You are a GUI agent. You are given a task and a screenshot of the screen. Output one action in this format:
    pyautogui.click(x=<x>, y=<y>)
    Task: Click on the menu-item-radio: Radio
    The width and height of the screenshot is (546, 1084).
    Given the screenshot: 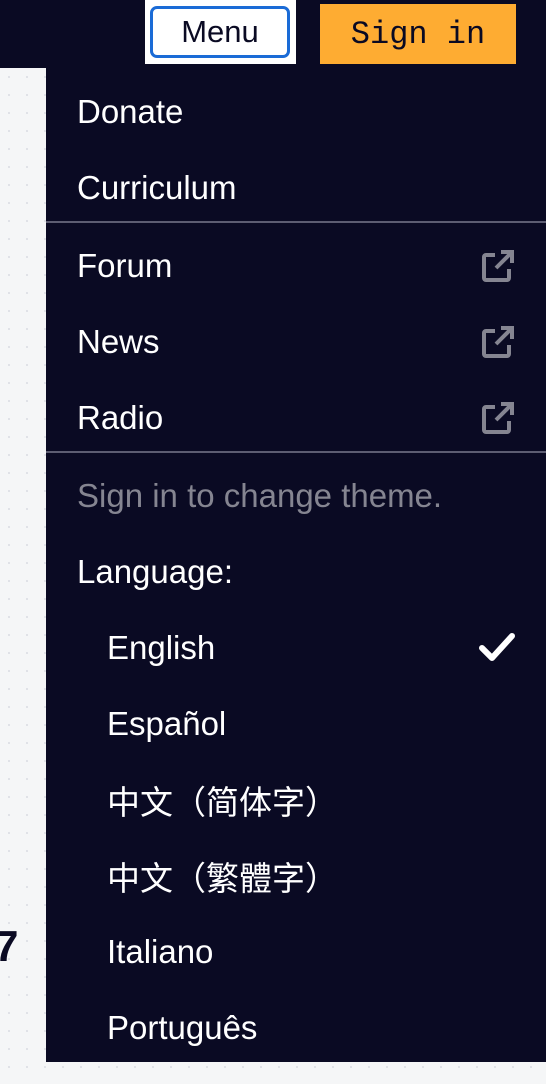 What is the action you would take?
    pyautogui.click(x=296, y=418)
    